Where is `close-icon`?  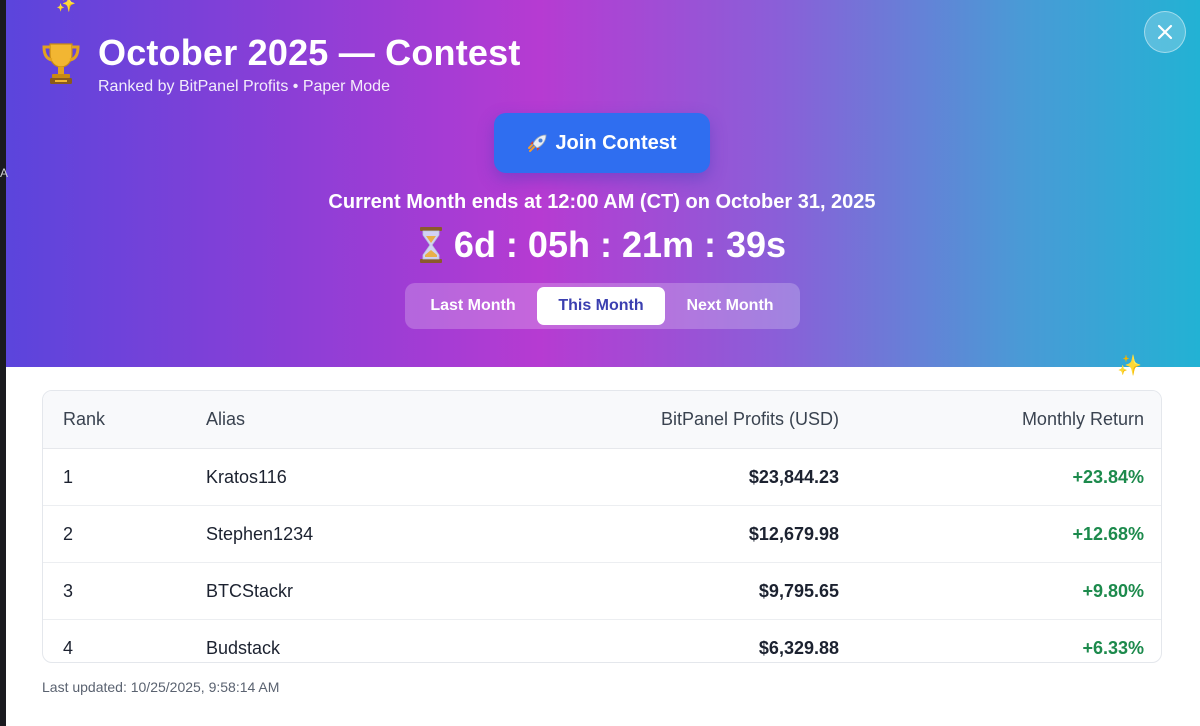
close-icon is located at coordinates (1165, 32).